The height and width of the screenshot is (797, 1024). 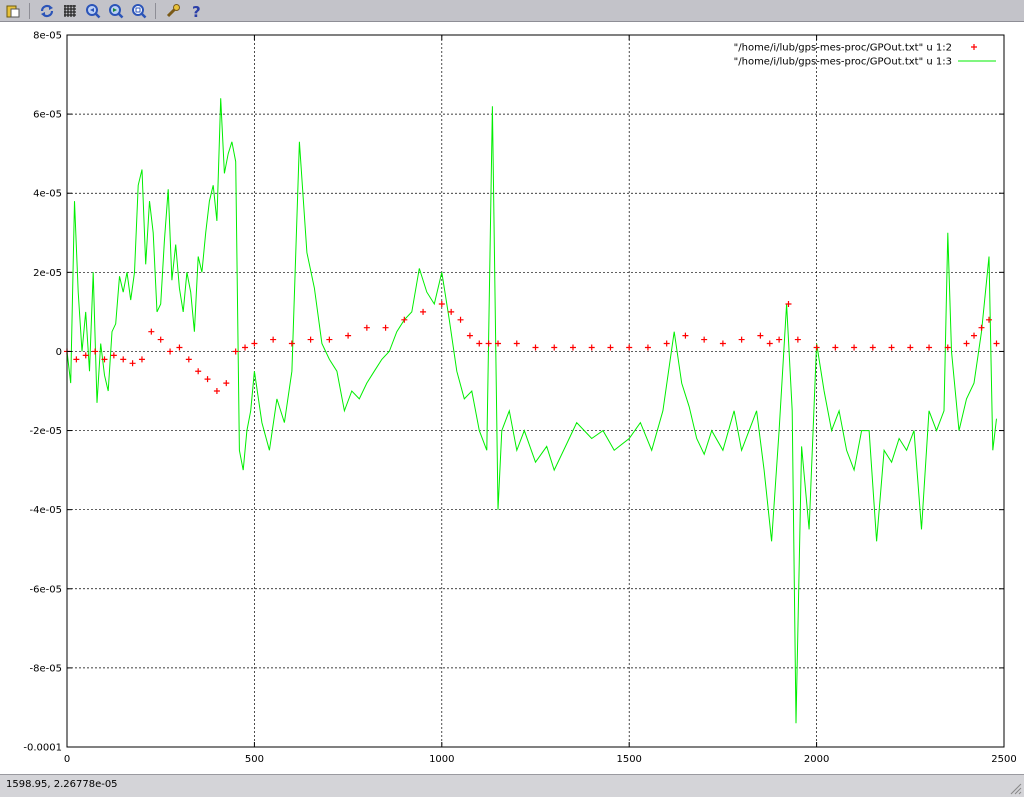 What do you see at coordinates (46, 510) in the screenshot?
I see `y-tick-label: -4e-05` at bounding box center [46, 510].